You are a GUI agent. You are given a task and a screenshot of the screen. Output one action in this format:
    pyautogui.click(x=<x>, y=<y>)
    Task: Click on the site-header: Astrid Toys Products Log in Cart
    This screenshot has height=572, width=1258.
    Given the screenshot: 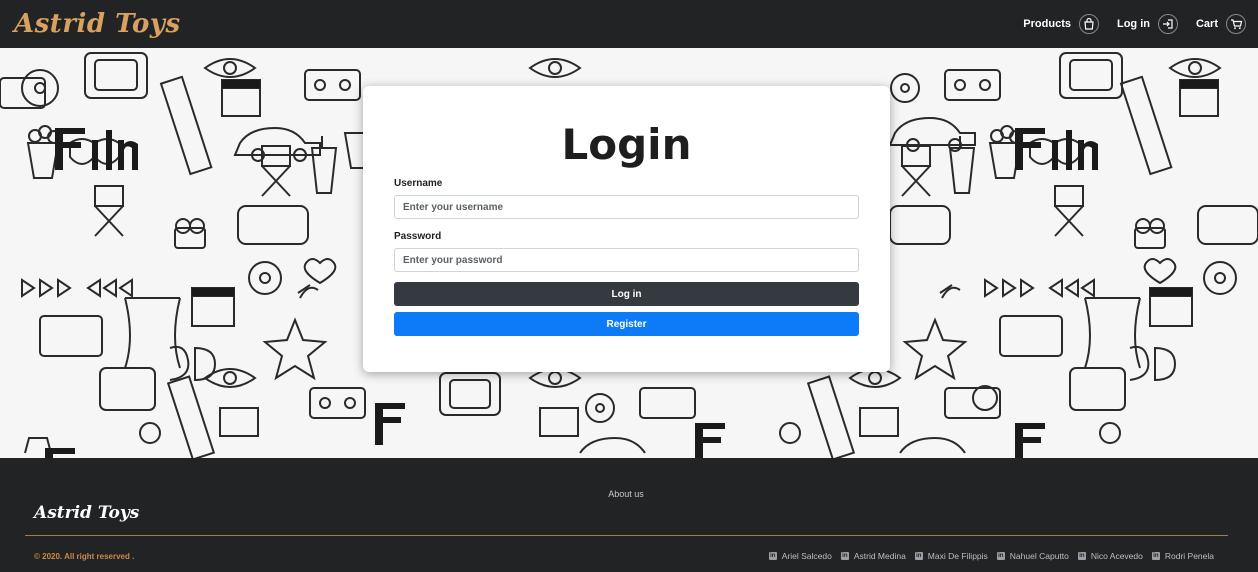 What is the action you would take?
    pyautogui.click(x=629, y=24)
    